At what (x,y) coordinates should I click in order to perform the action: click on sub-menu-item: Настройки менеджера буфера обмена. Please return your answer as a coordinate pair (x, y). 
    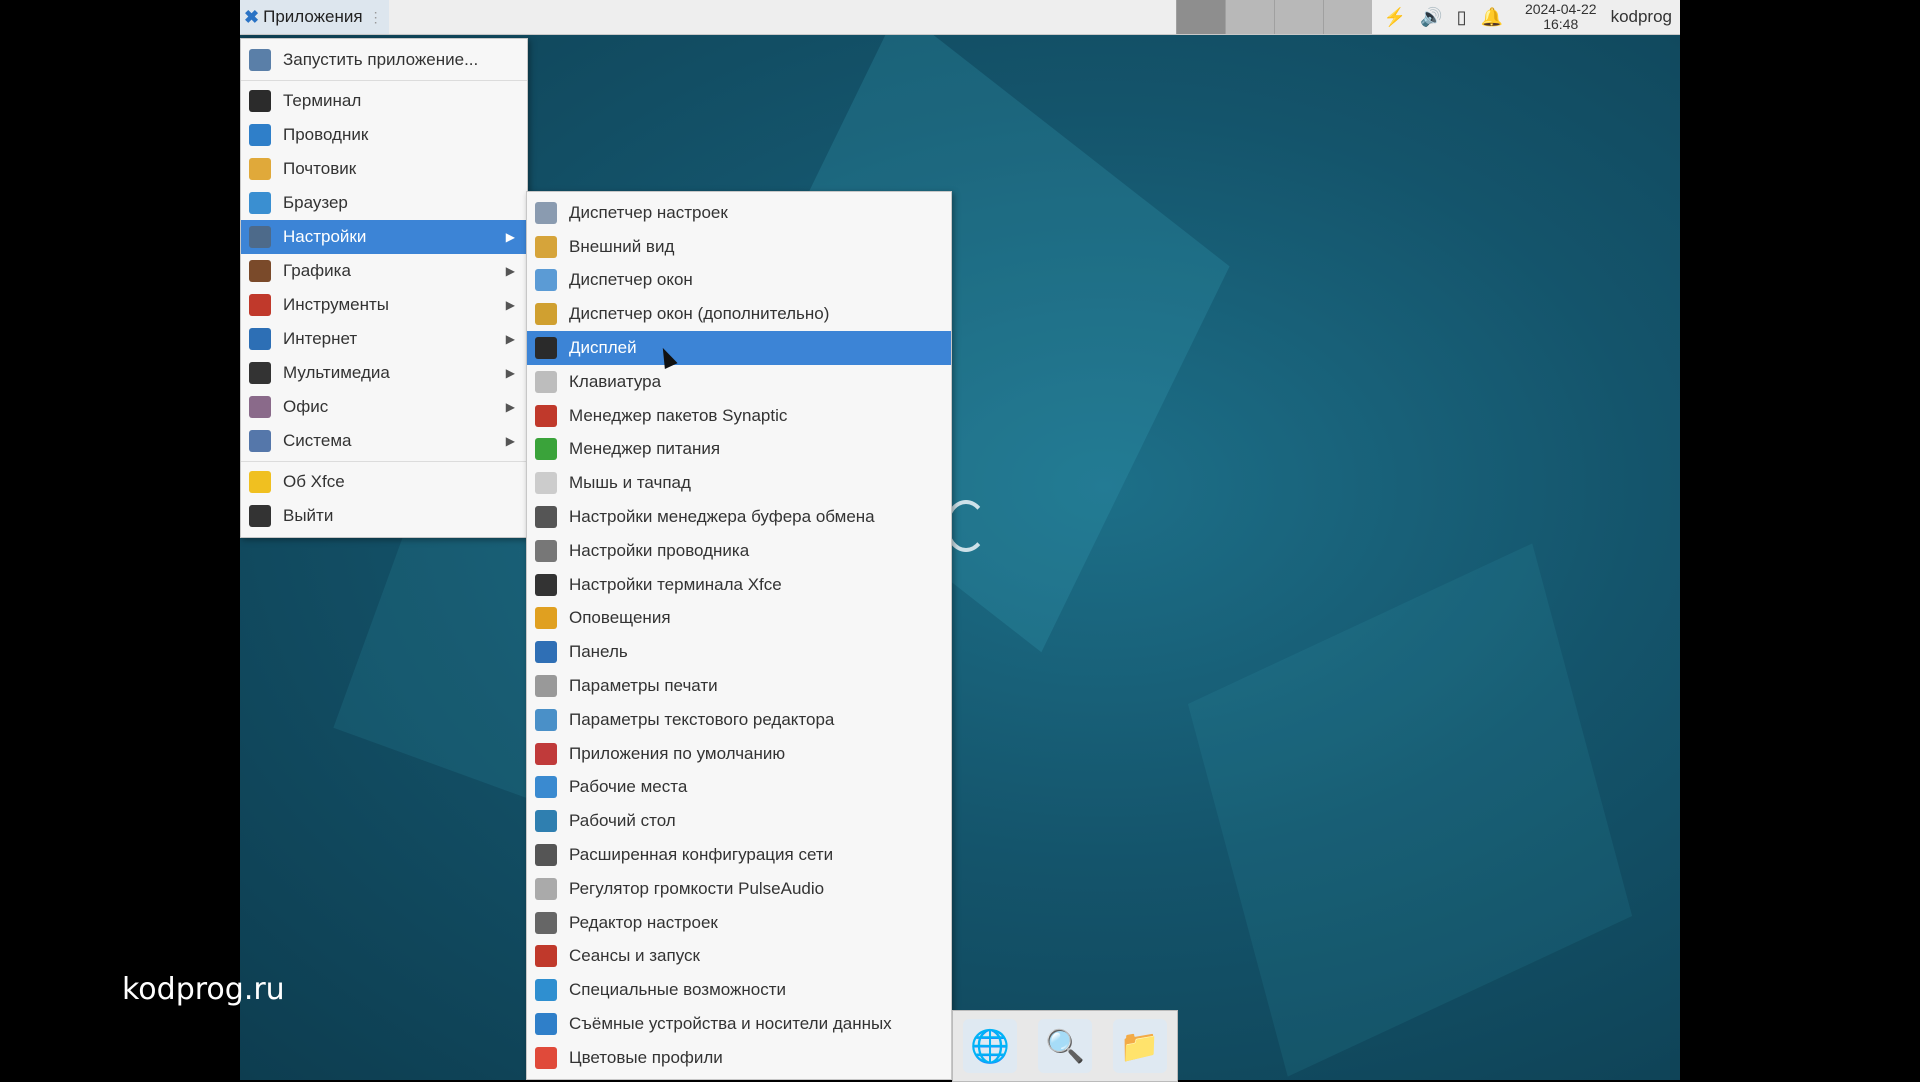
    Looking at the image, I should click on (739, 517).